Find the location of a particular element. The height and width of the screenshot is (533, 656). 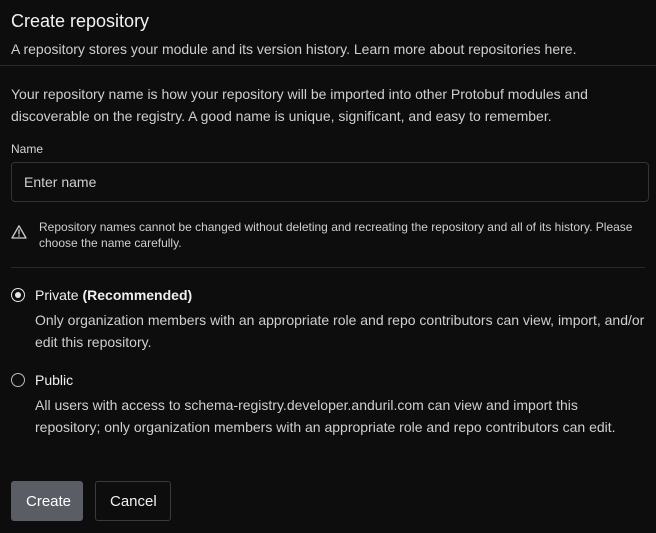

public-radio-row: Public is located at coordinates (328, 380).